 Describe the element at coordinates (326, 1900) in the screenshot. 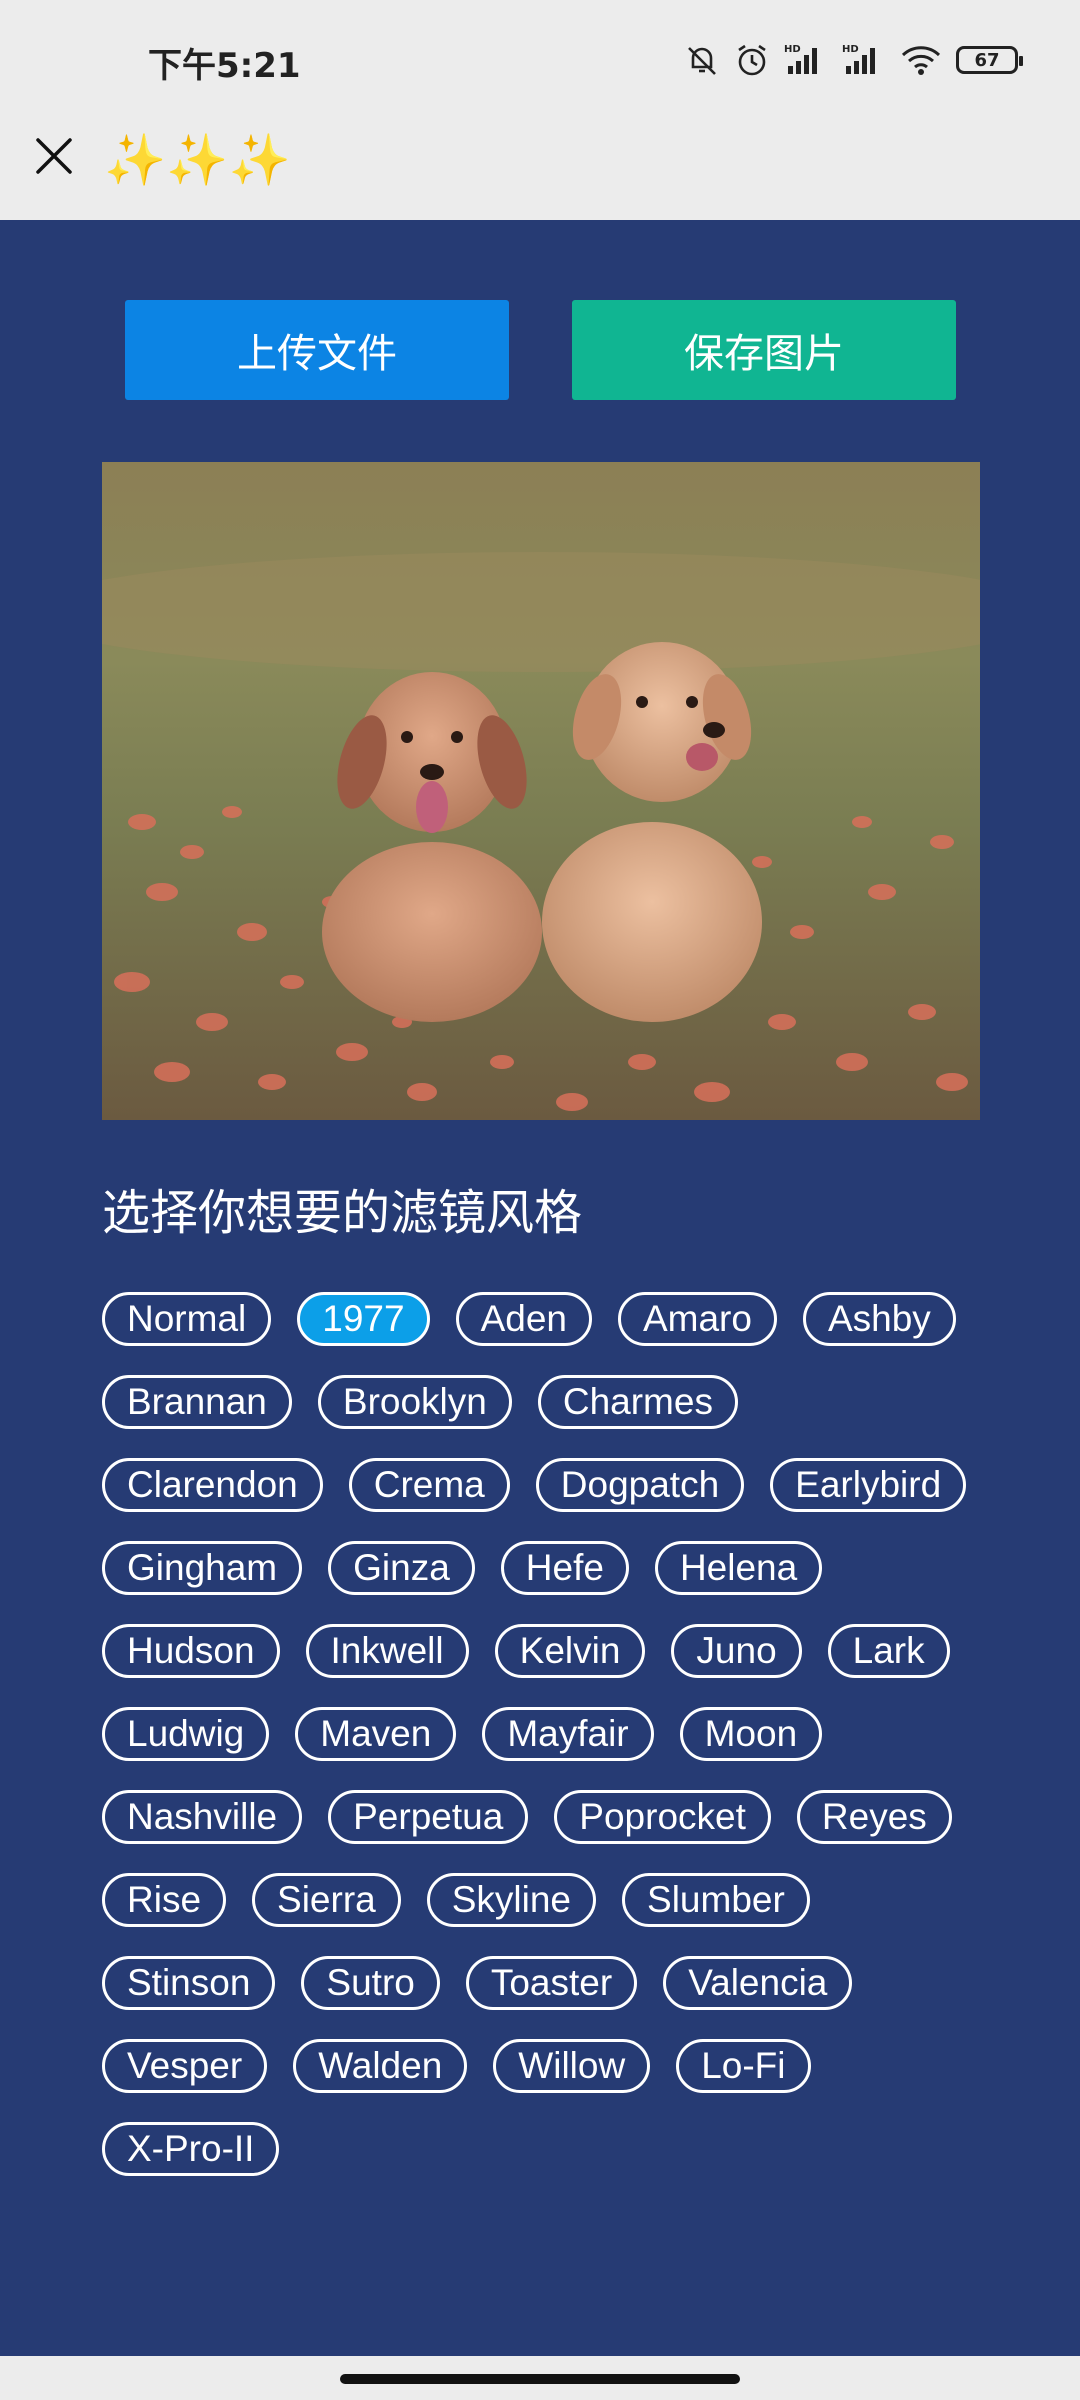

I see `filter-chip: Sierra` at that location.